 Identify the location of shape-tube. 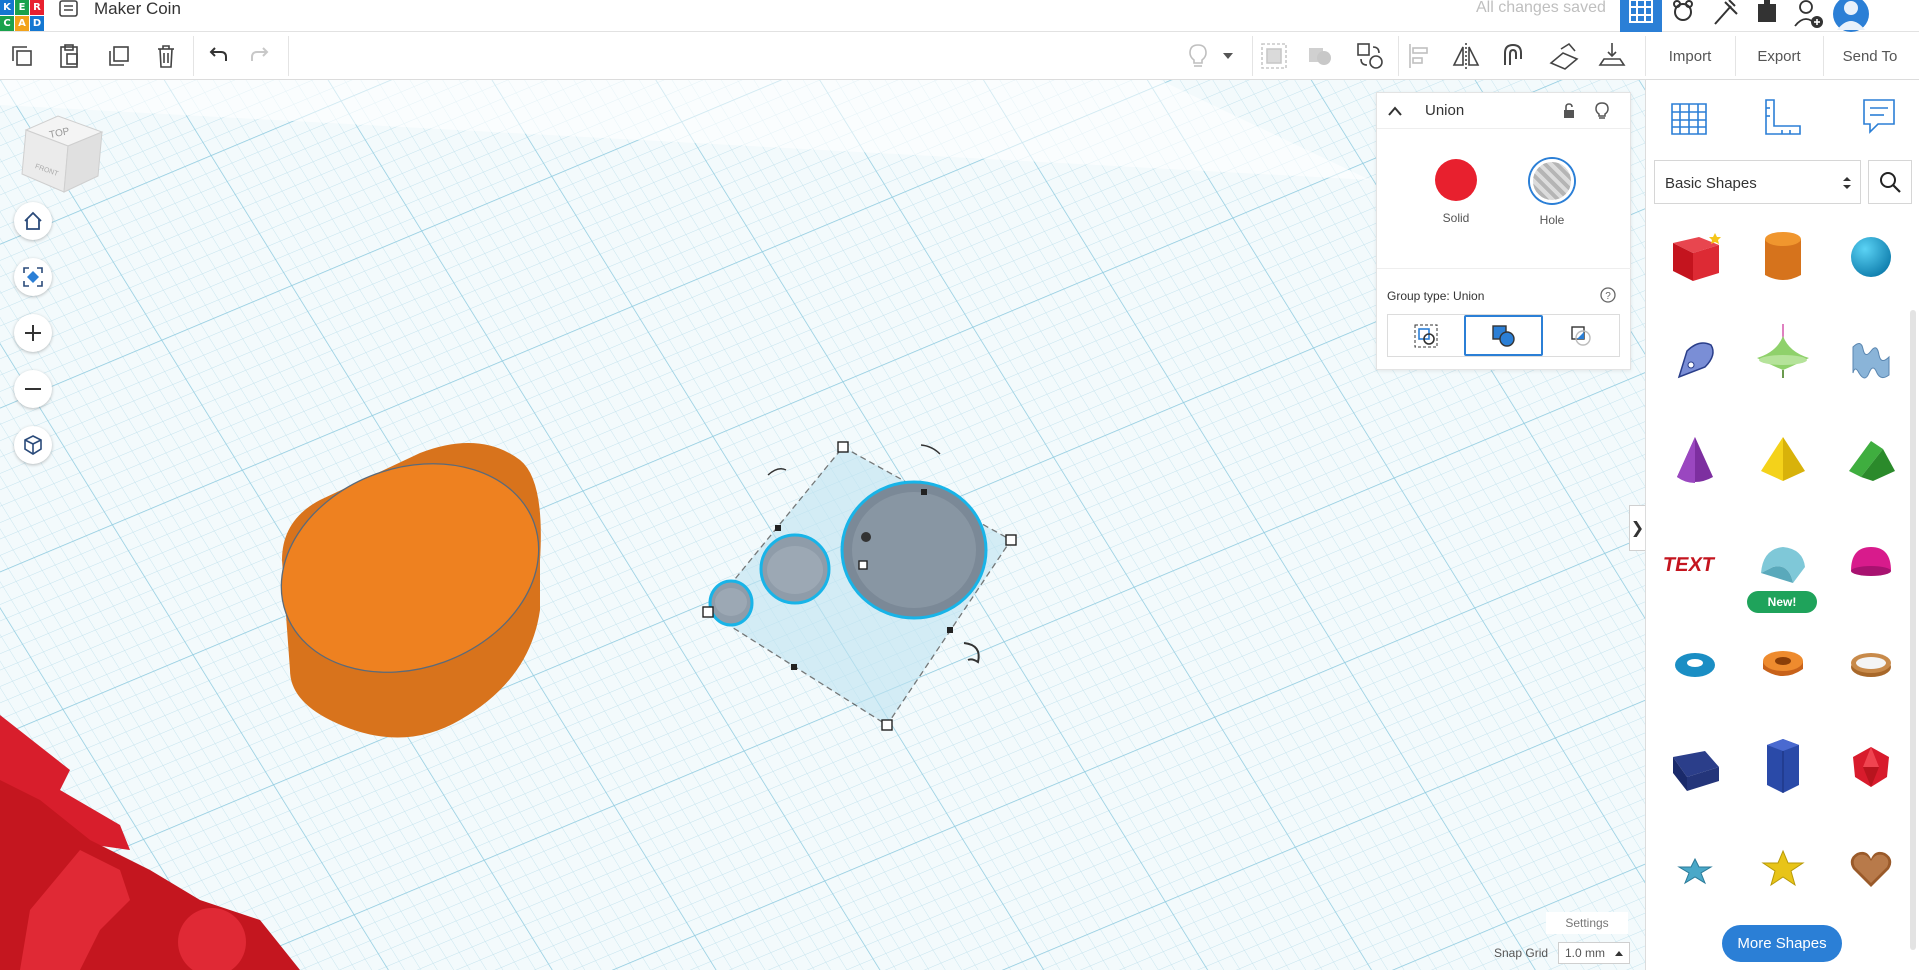
(1783, 665).